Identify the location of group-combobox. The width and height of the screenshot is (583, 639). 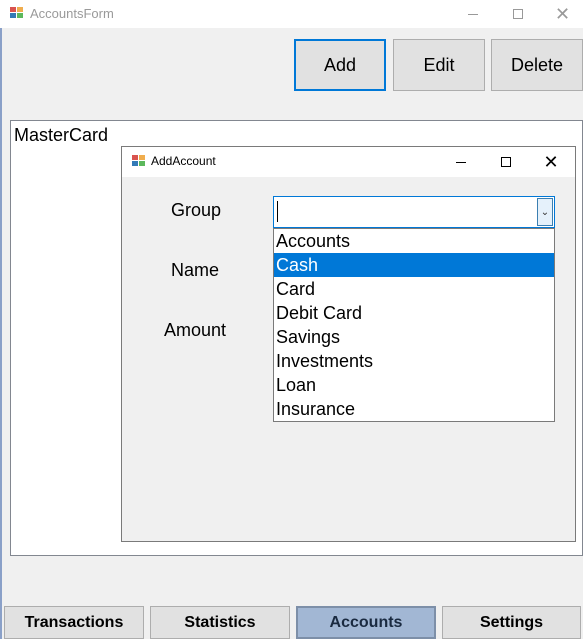
(414, 212).